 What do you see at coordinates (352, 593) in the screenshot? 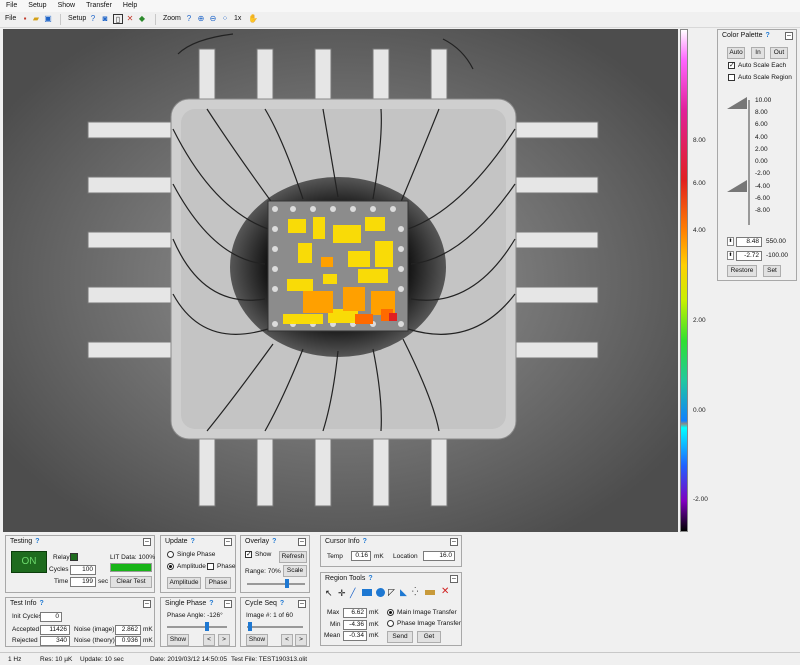
I see `line-tool-icon: ╱` at bounding box center [352, 593].